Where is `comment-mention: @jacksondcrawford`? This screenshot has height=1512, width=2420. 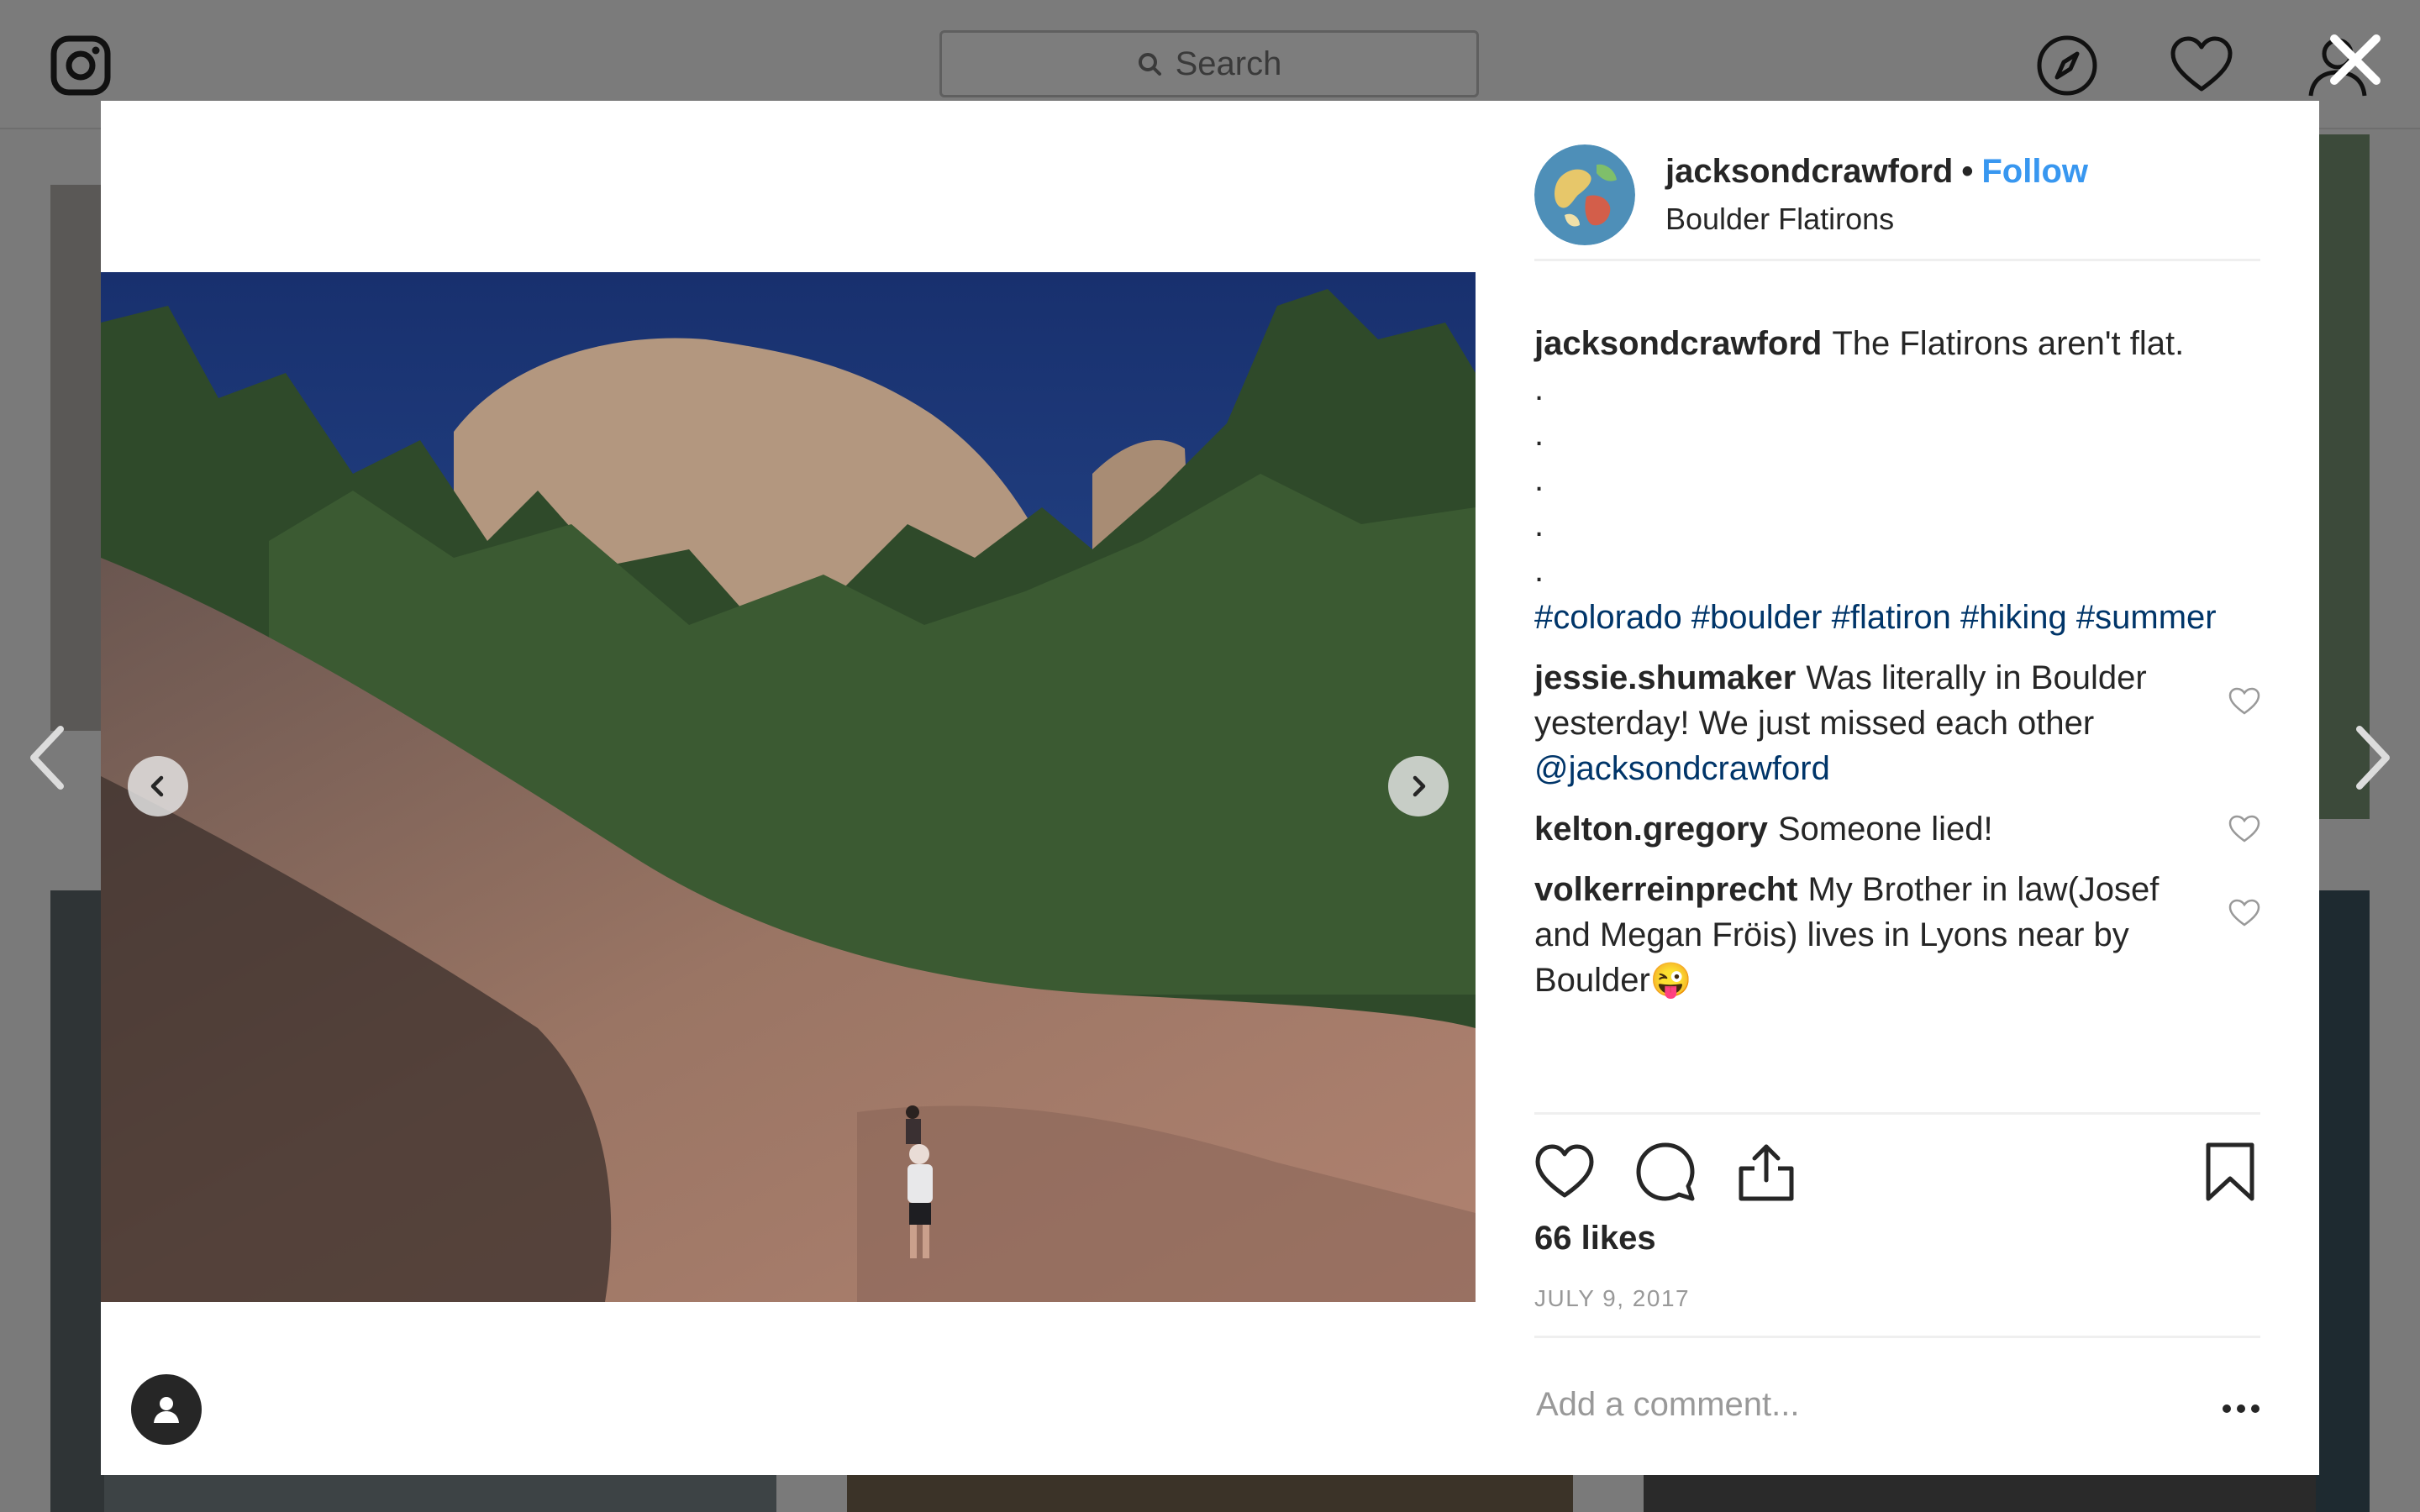
comment-mention: @jacksondcrawford is located at coordinates (1863, 768).